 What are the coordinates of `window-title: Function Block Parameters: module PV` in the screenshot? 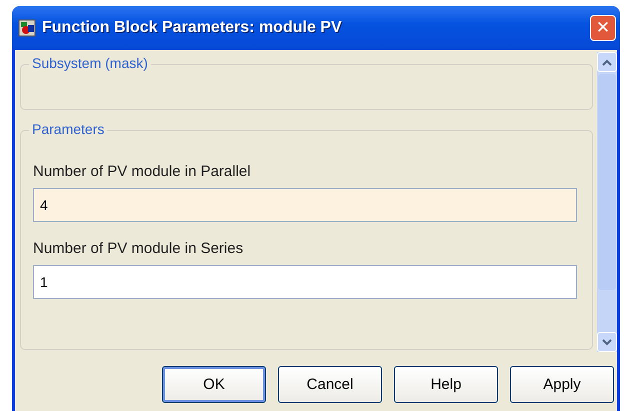 It's located at (192, 28).